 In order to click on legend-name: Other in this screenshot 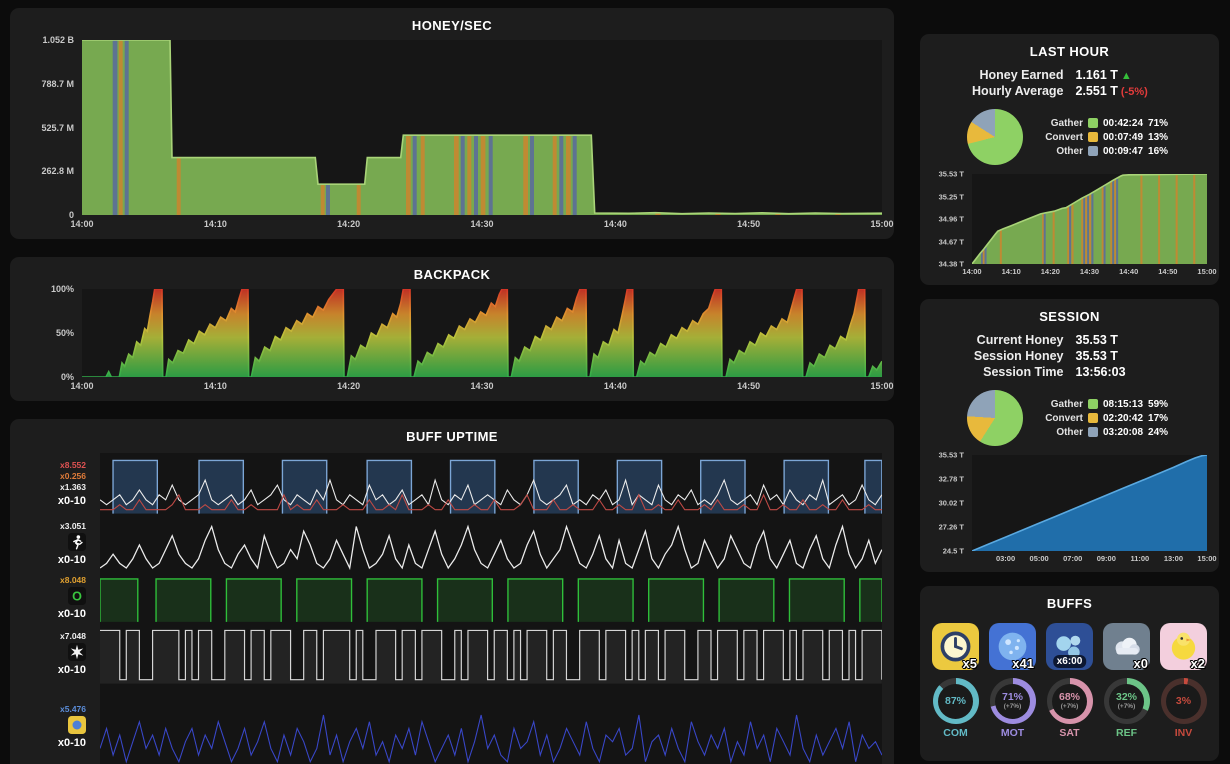, I will do `click(1069, 151)`.